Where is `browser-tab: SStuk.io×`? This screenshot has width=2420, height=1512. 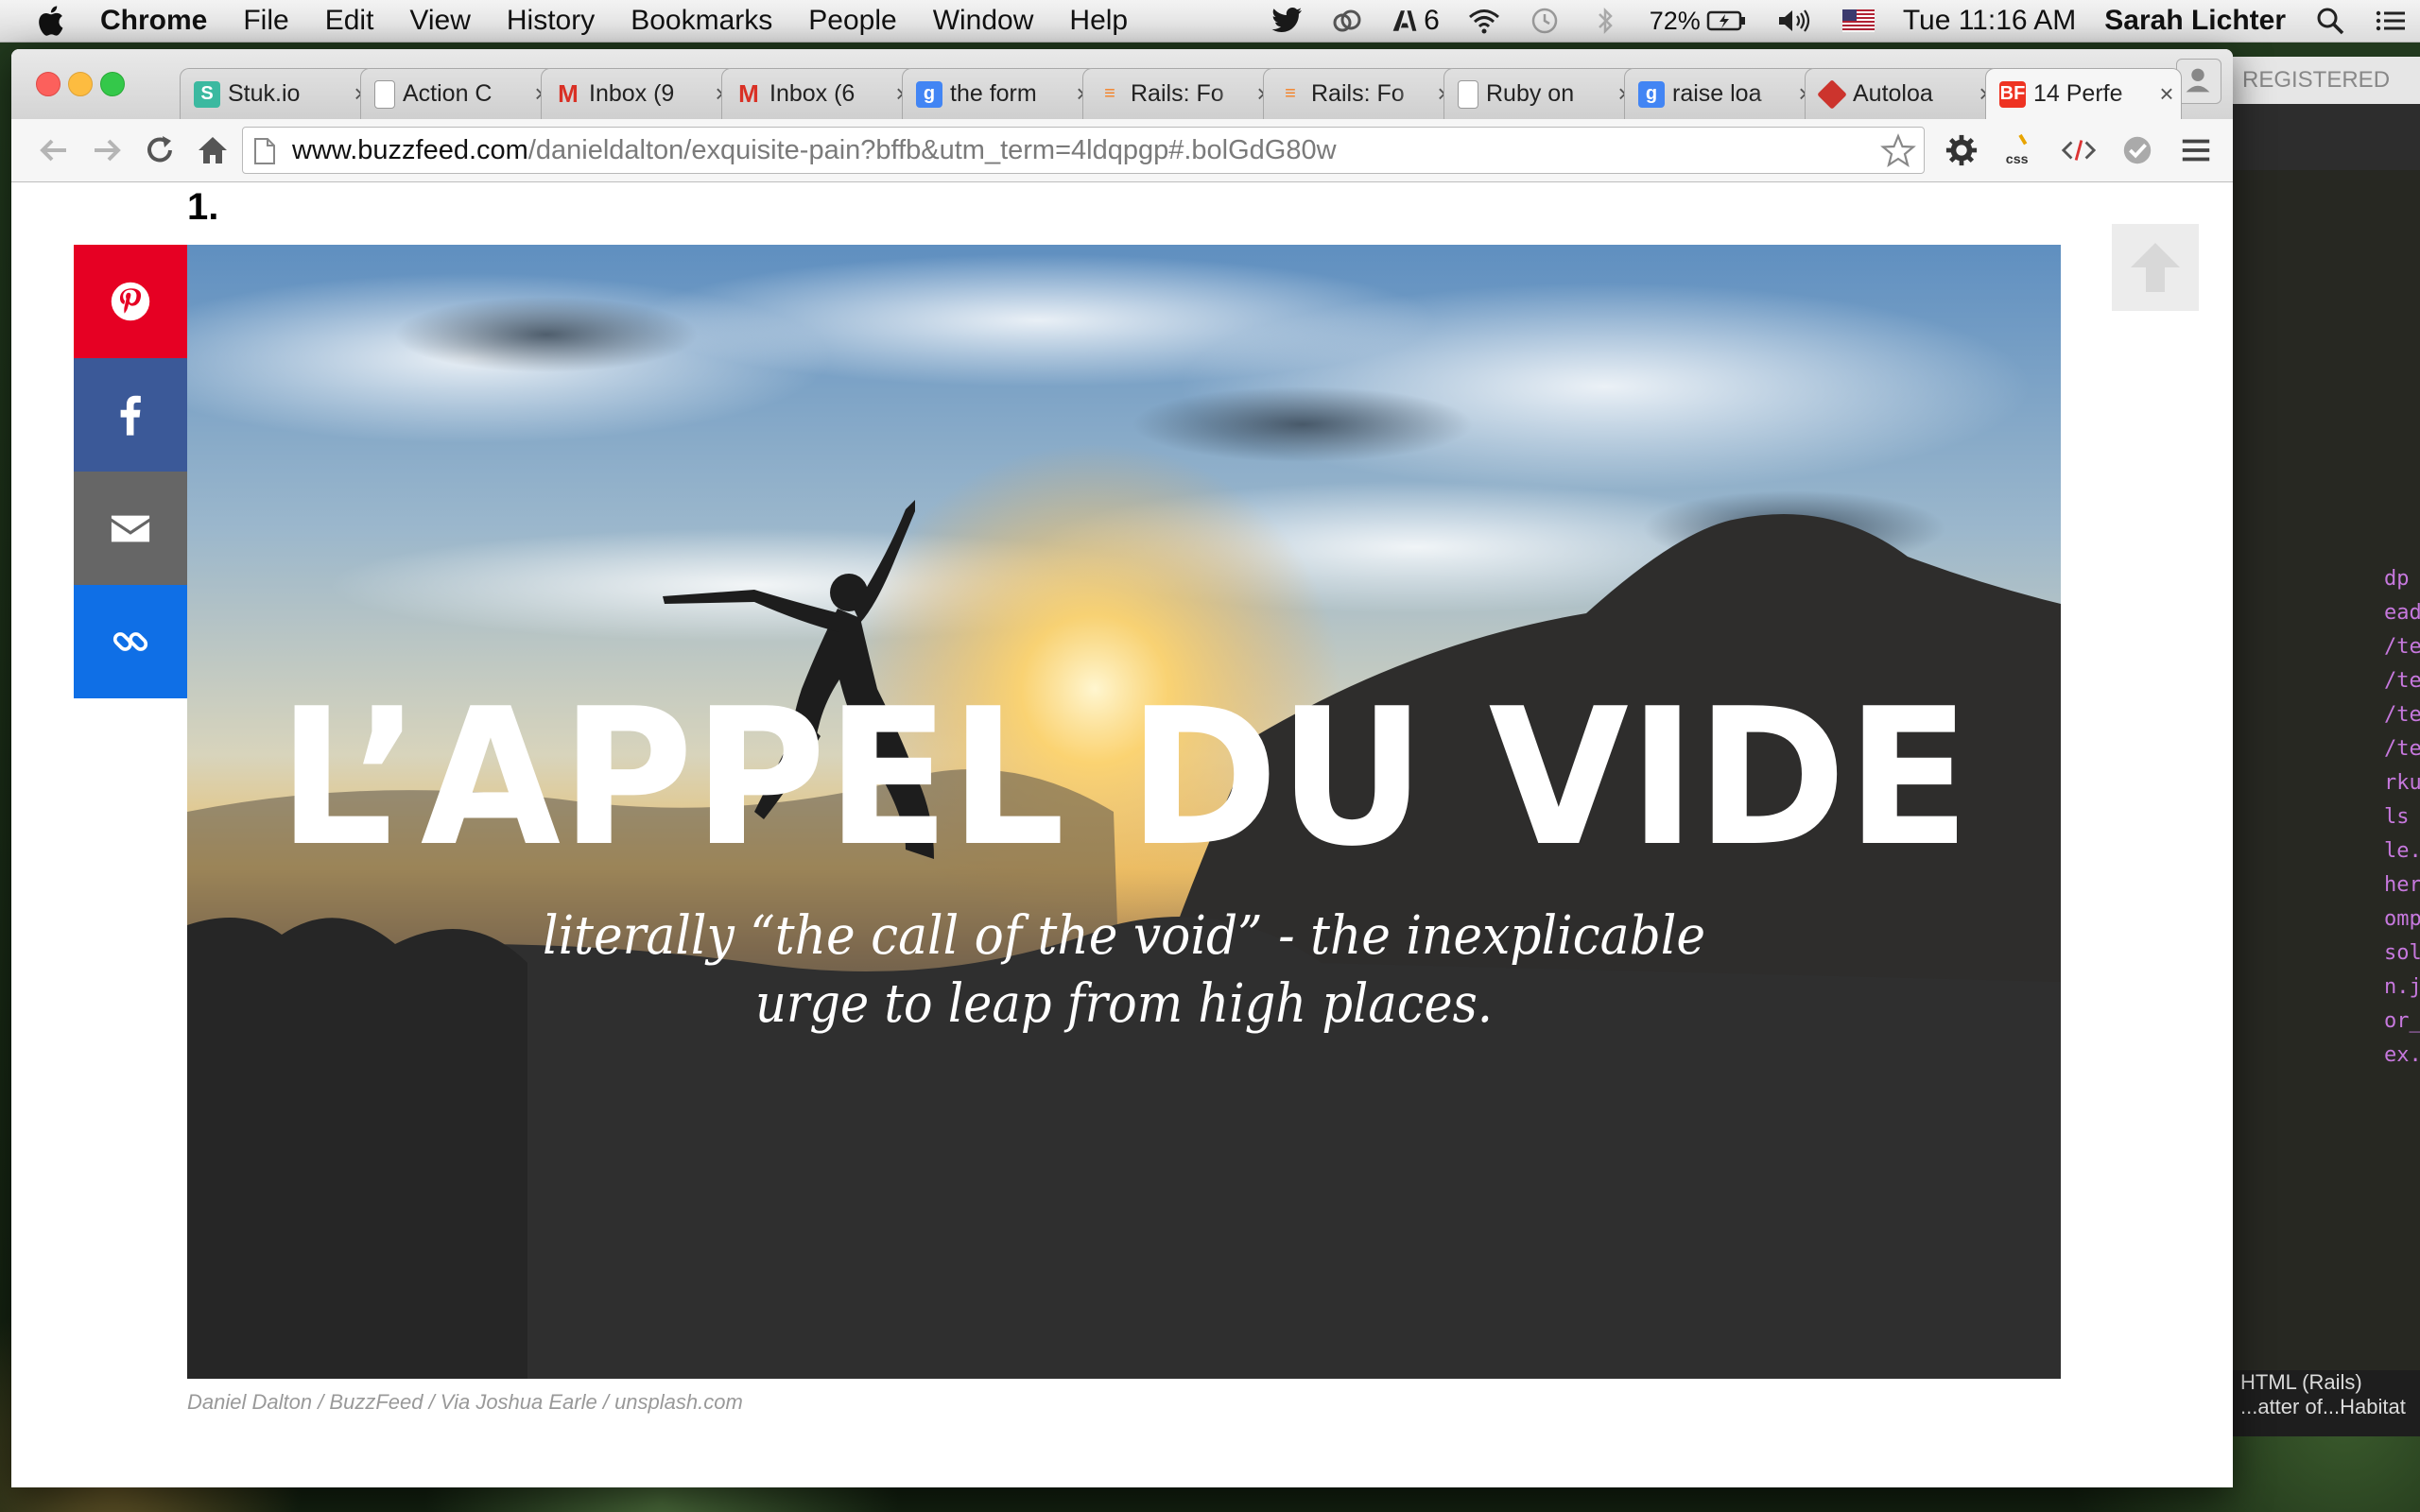
browser-tab: SStuk.io× is located at coordinates (278, 93).